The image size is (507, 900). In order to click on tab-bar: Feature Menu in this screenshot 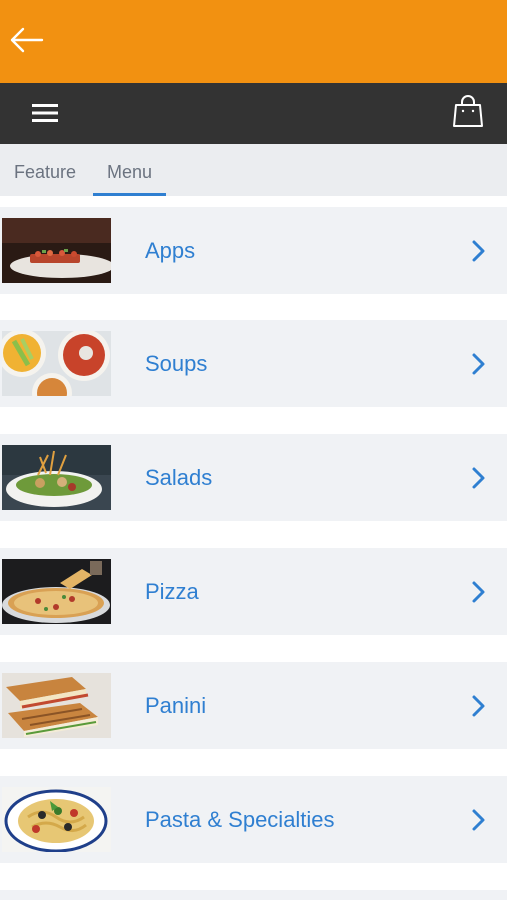, I will do `click(253, 170)`.